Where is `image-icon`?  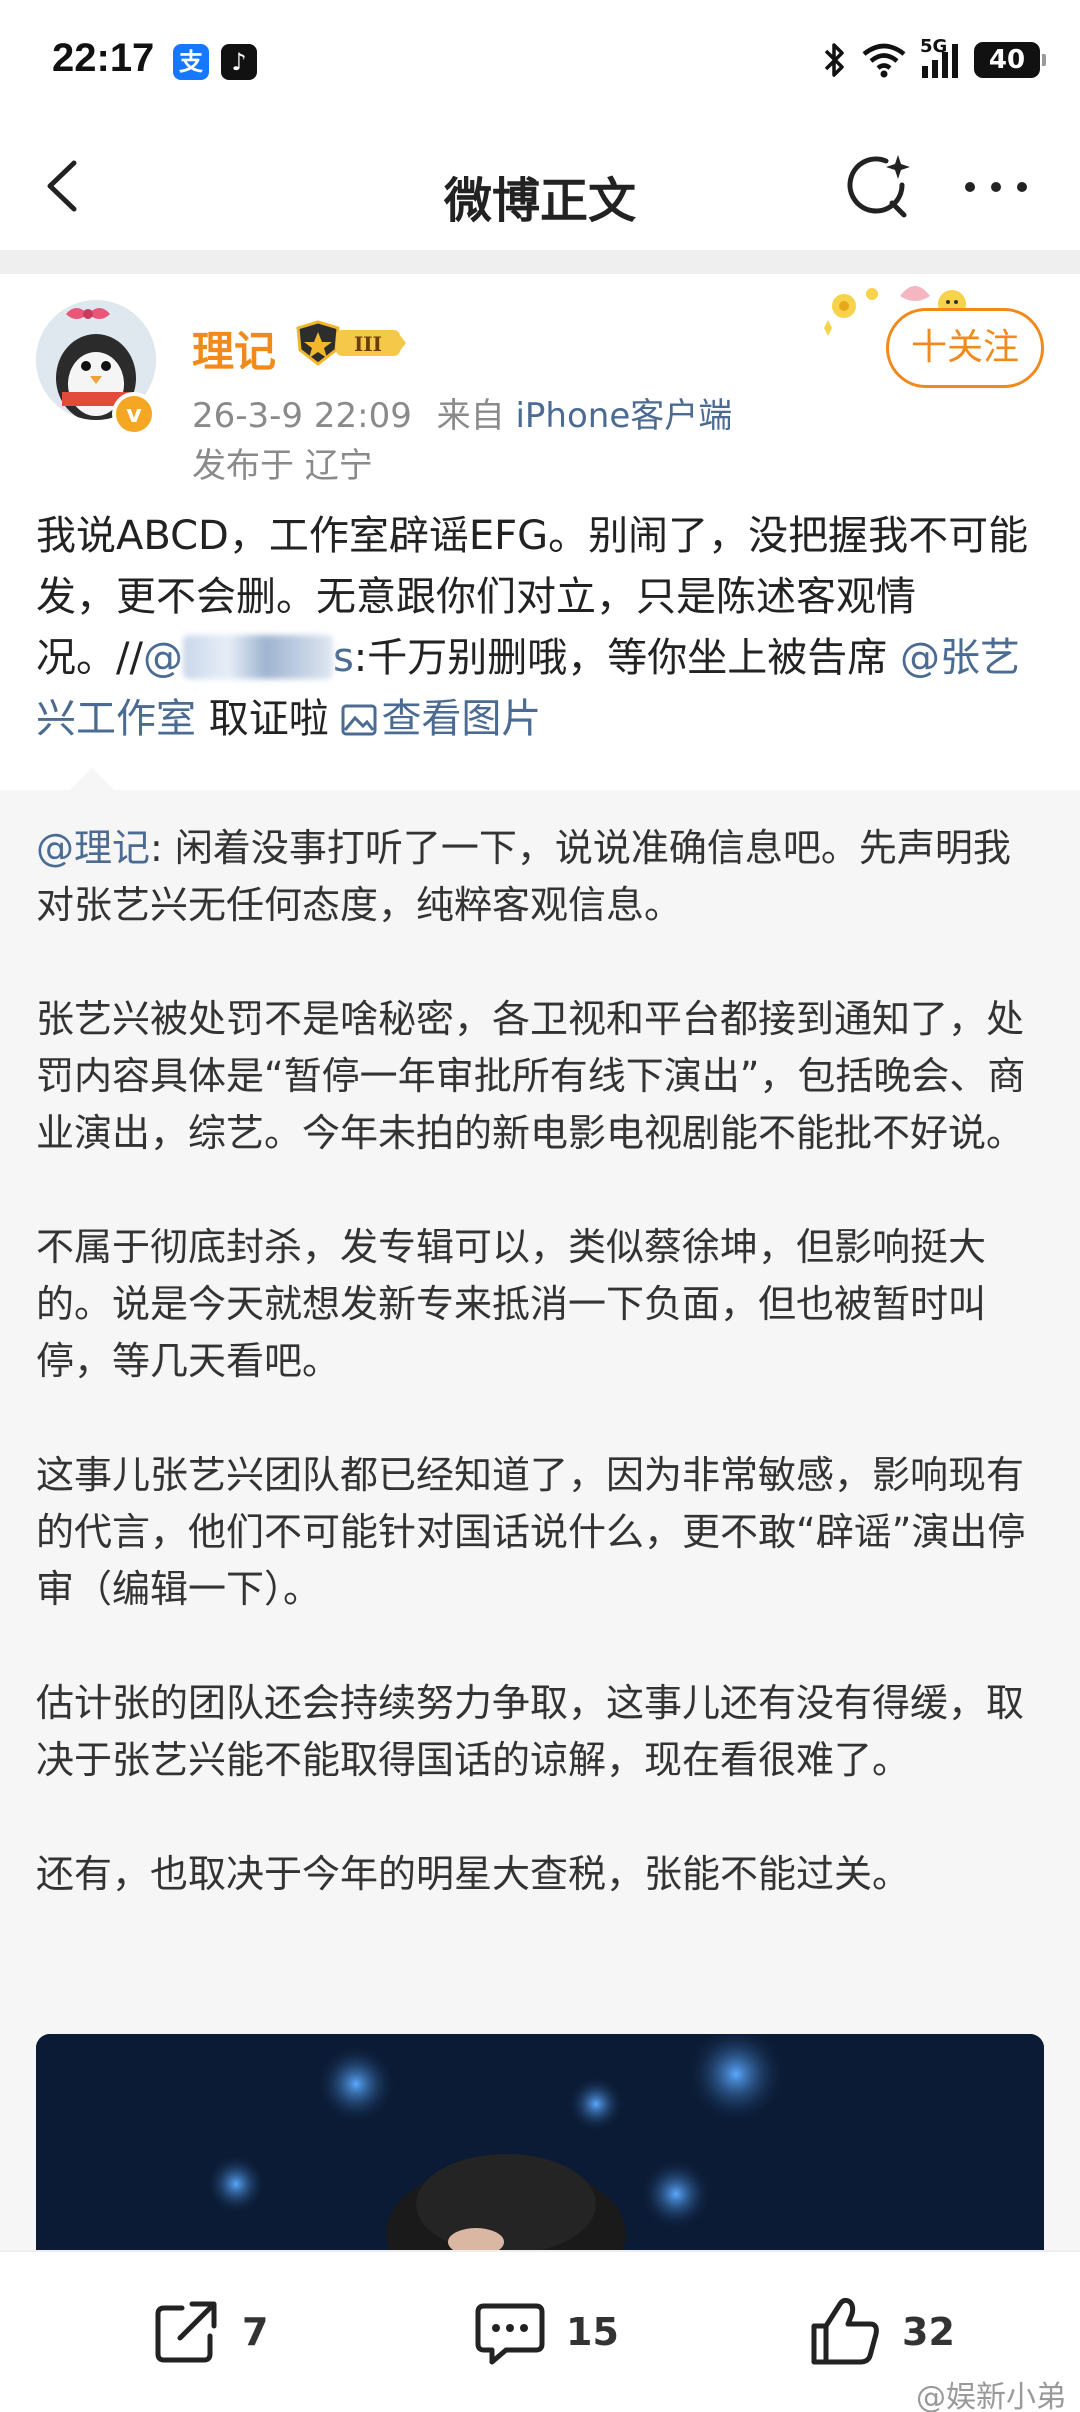 image-icon is located at coordinates (359, 720).